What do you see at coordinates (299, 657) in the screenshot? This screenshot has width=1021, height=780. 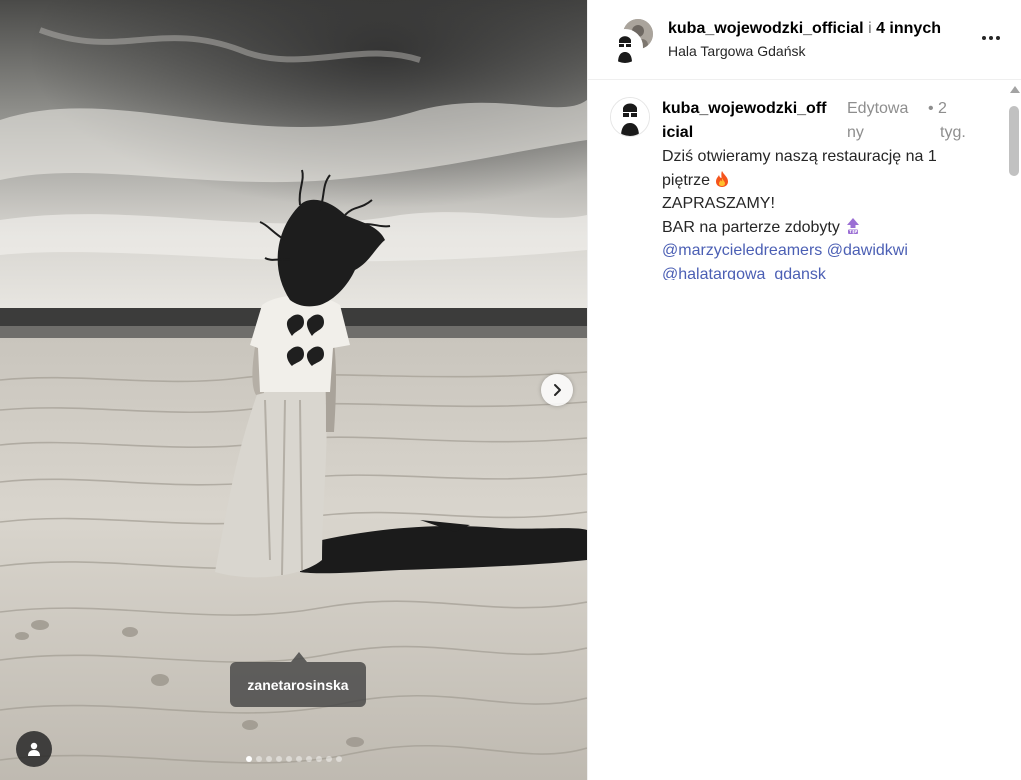 I see `tag-bubble-arrow` at bounding box center [299, 657].